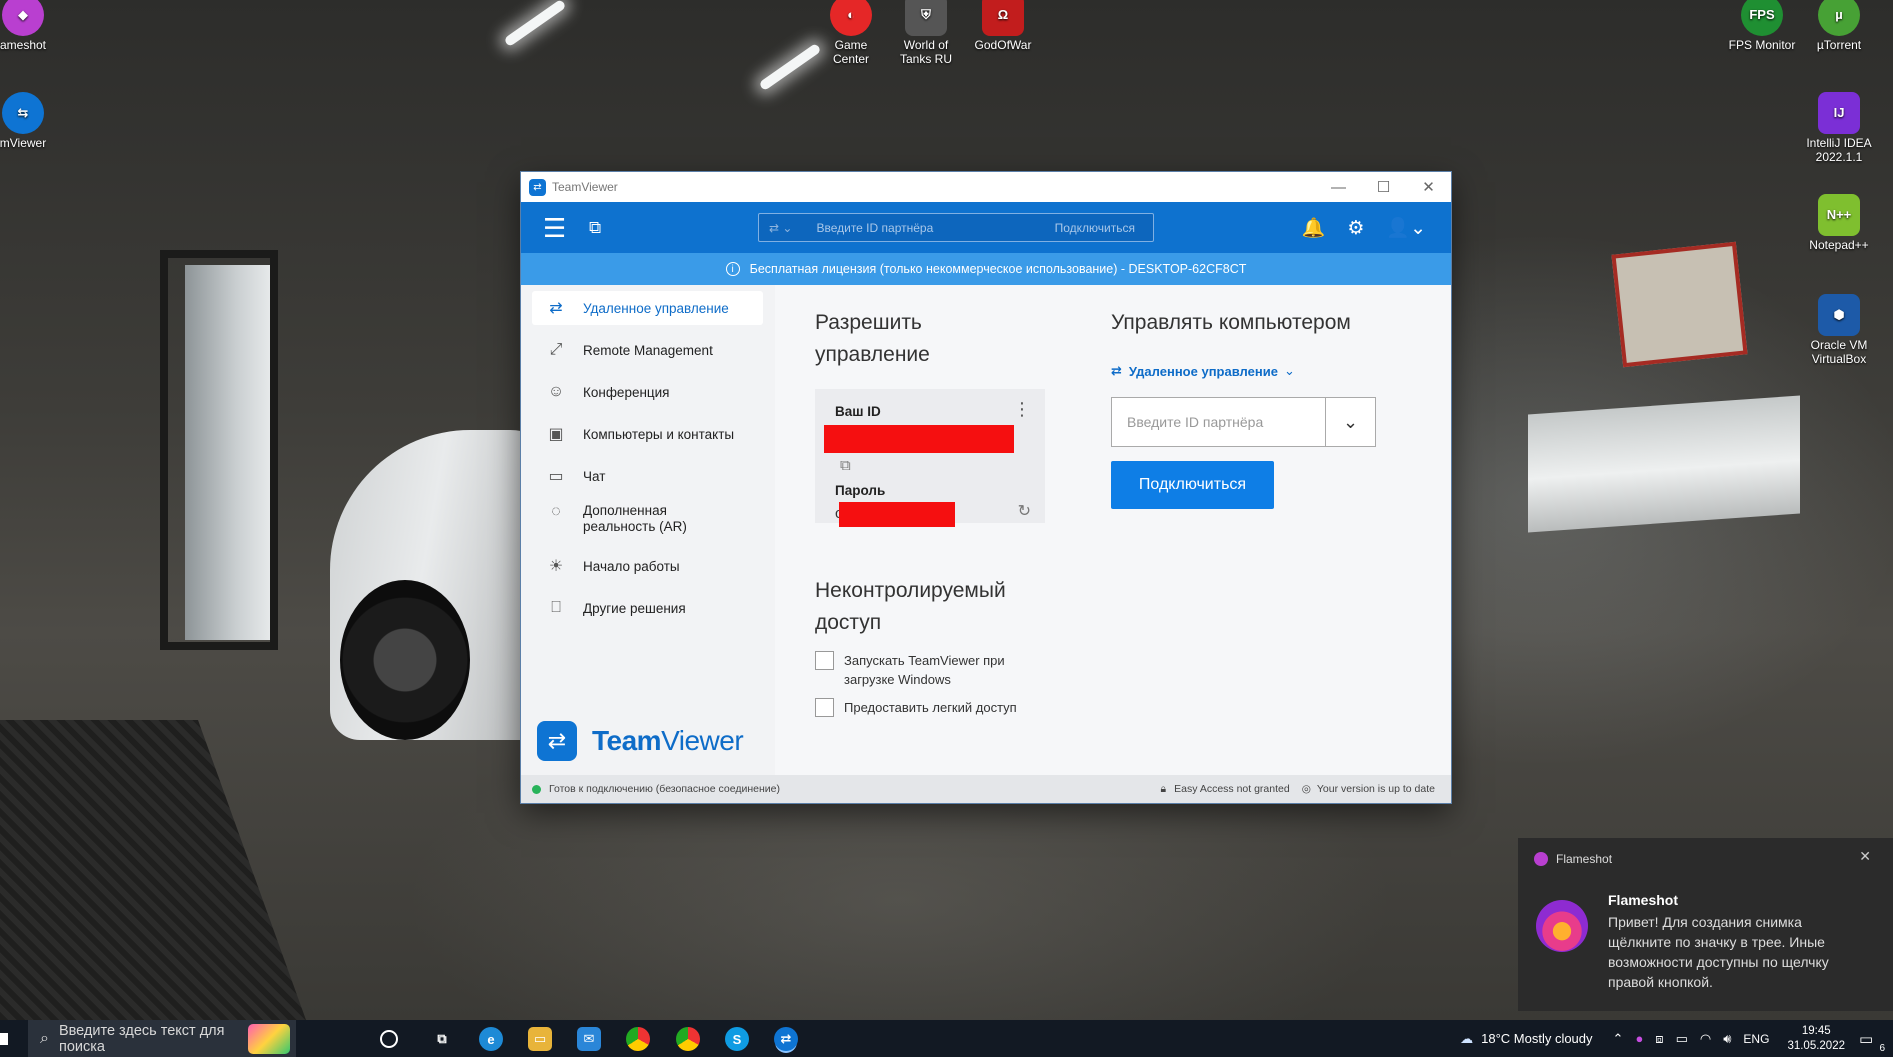 The width and height of the screenshot is (1893, 1057). What do you see at coordinates (1618, 1039) in the screenshot?
I see `chevron-up-icon: ⌃` at bounding box center [1618, 1039].